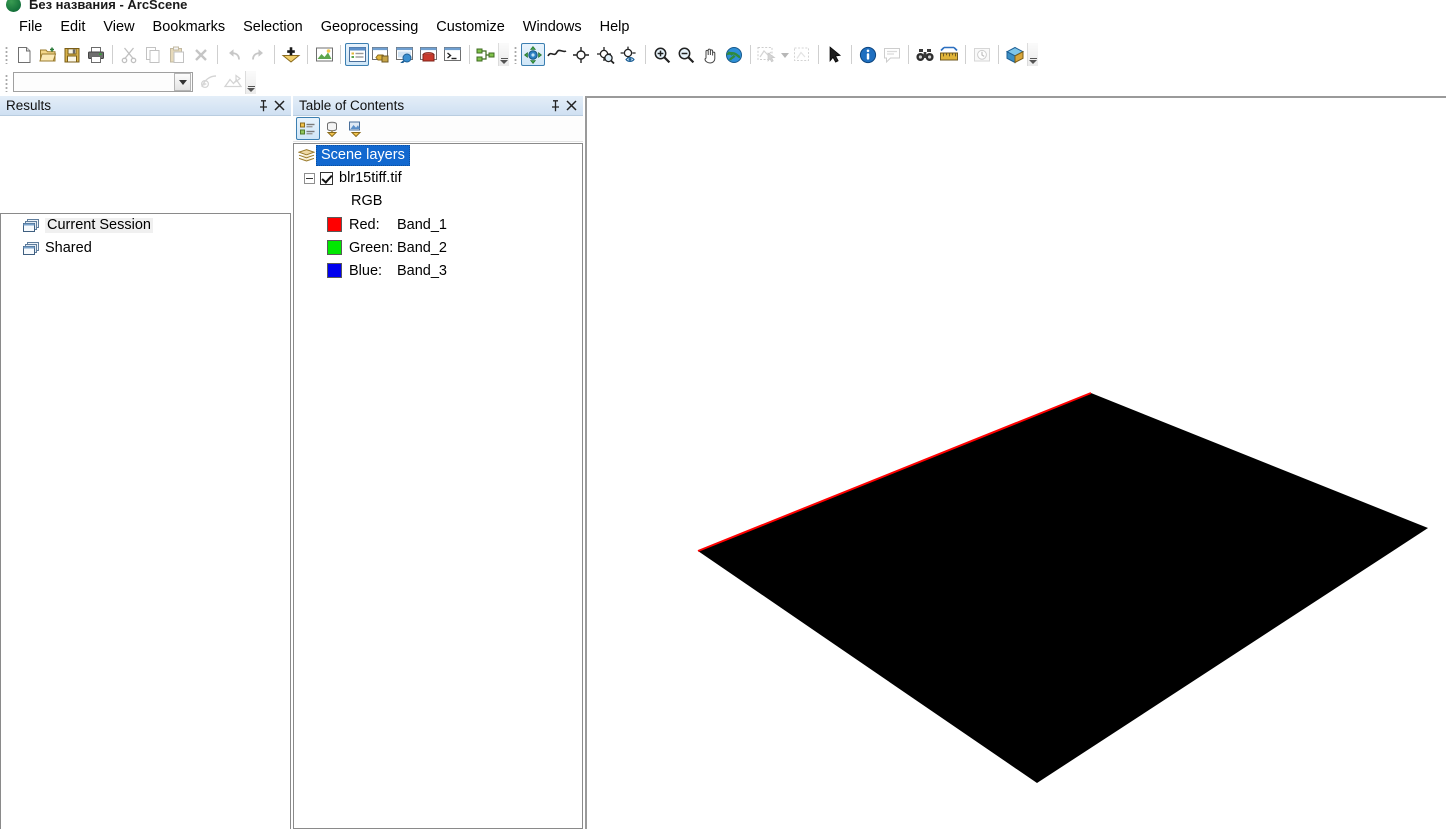 This screenshot has height=829, width=1446. What do you see at coordinates (453, 54) in the screenshot?
I see `python-window-icon` at bounding box center [453, 54].